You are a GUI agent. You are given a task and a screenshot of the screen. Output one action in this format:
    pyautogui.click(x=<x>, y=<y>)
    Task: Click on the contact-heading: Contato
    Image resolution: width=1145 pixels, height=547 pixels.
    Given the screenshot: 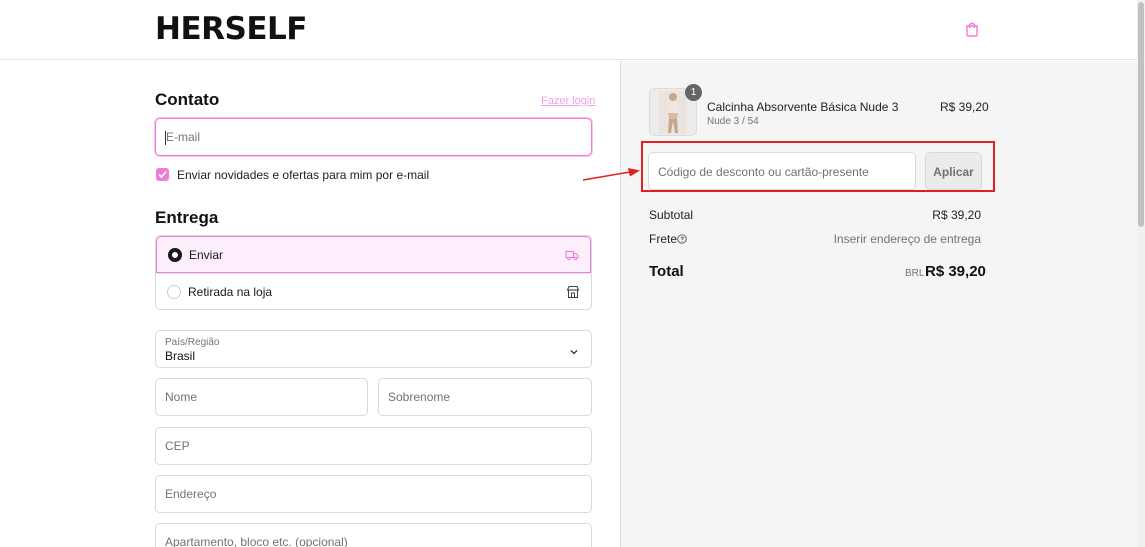 What is the action you would take?
    pyautogui.click(x=187, y=99)
    